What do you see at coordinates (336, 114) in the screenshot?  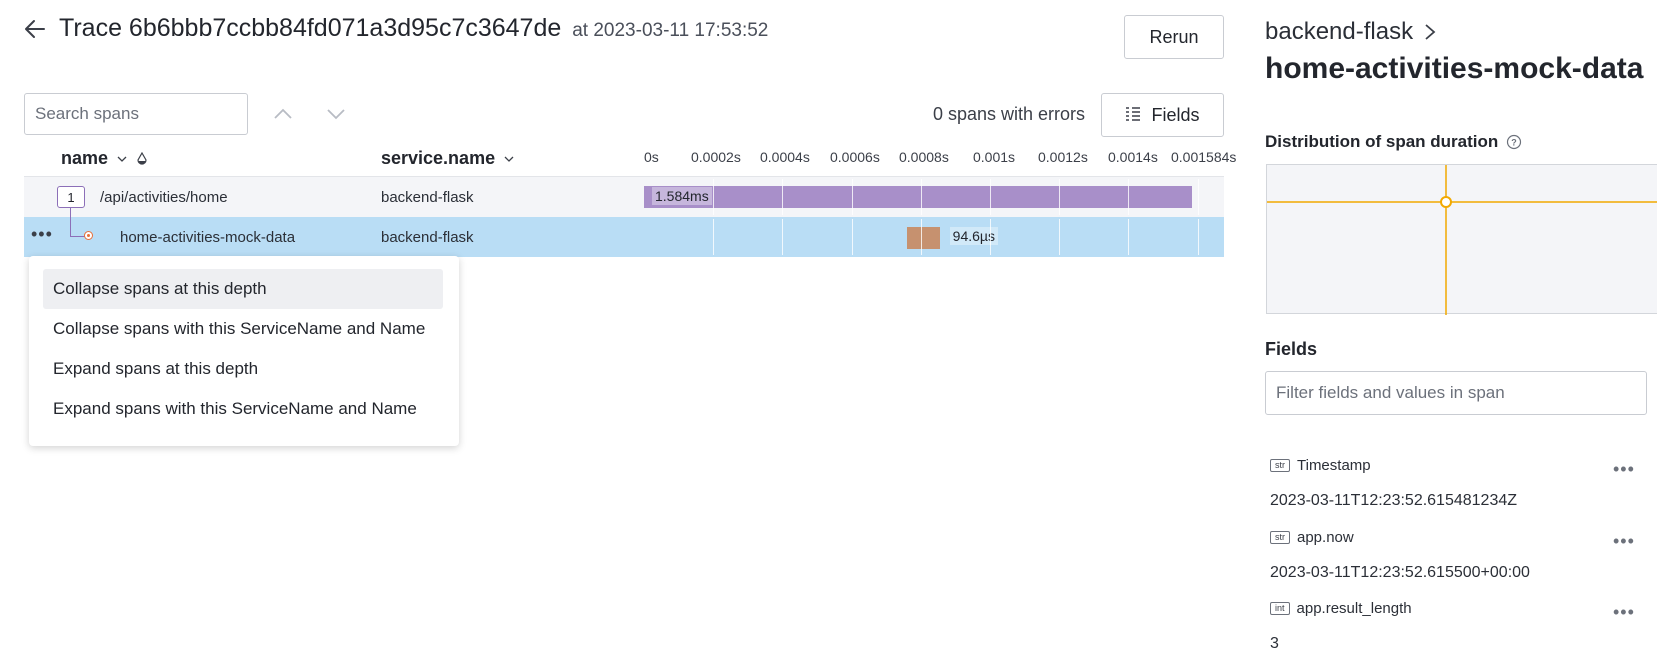 I see `chevron-down-icon` at bounding box center [336, 114].